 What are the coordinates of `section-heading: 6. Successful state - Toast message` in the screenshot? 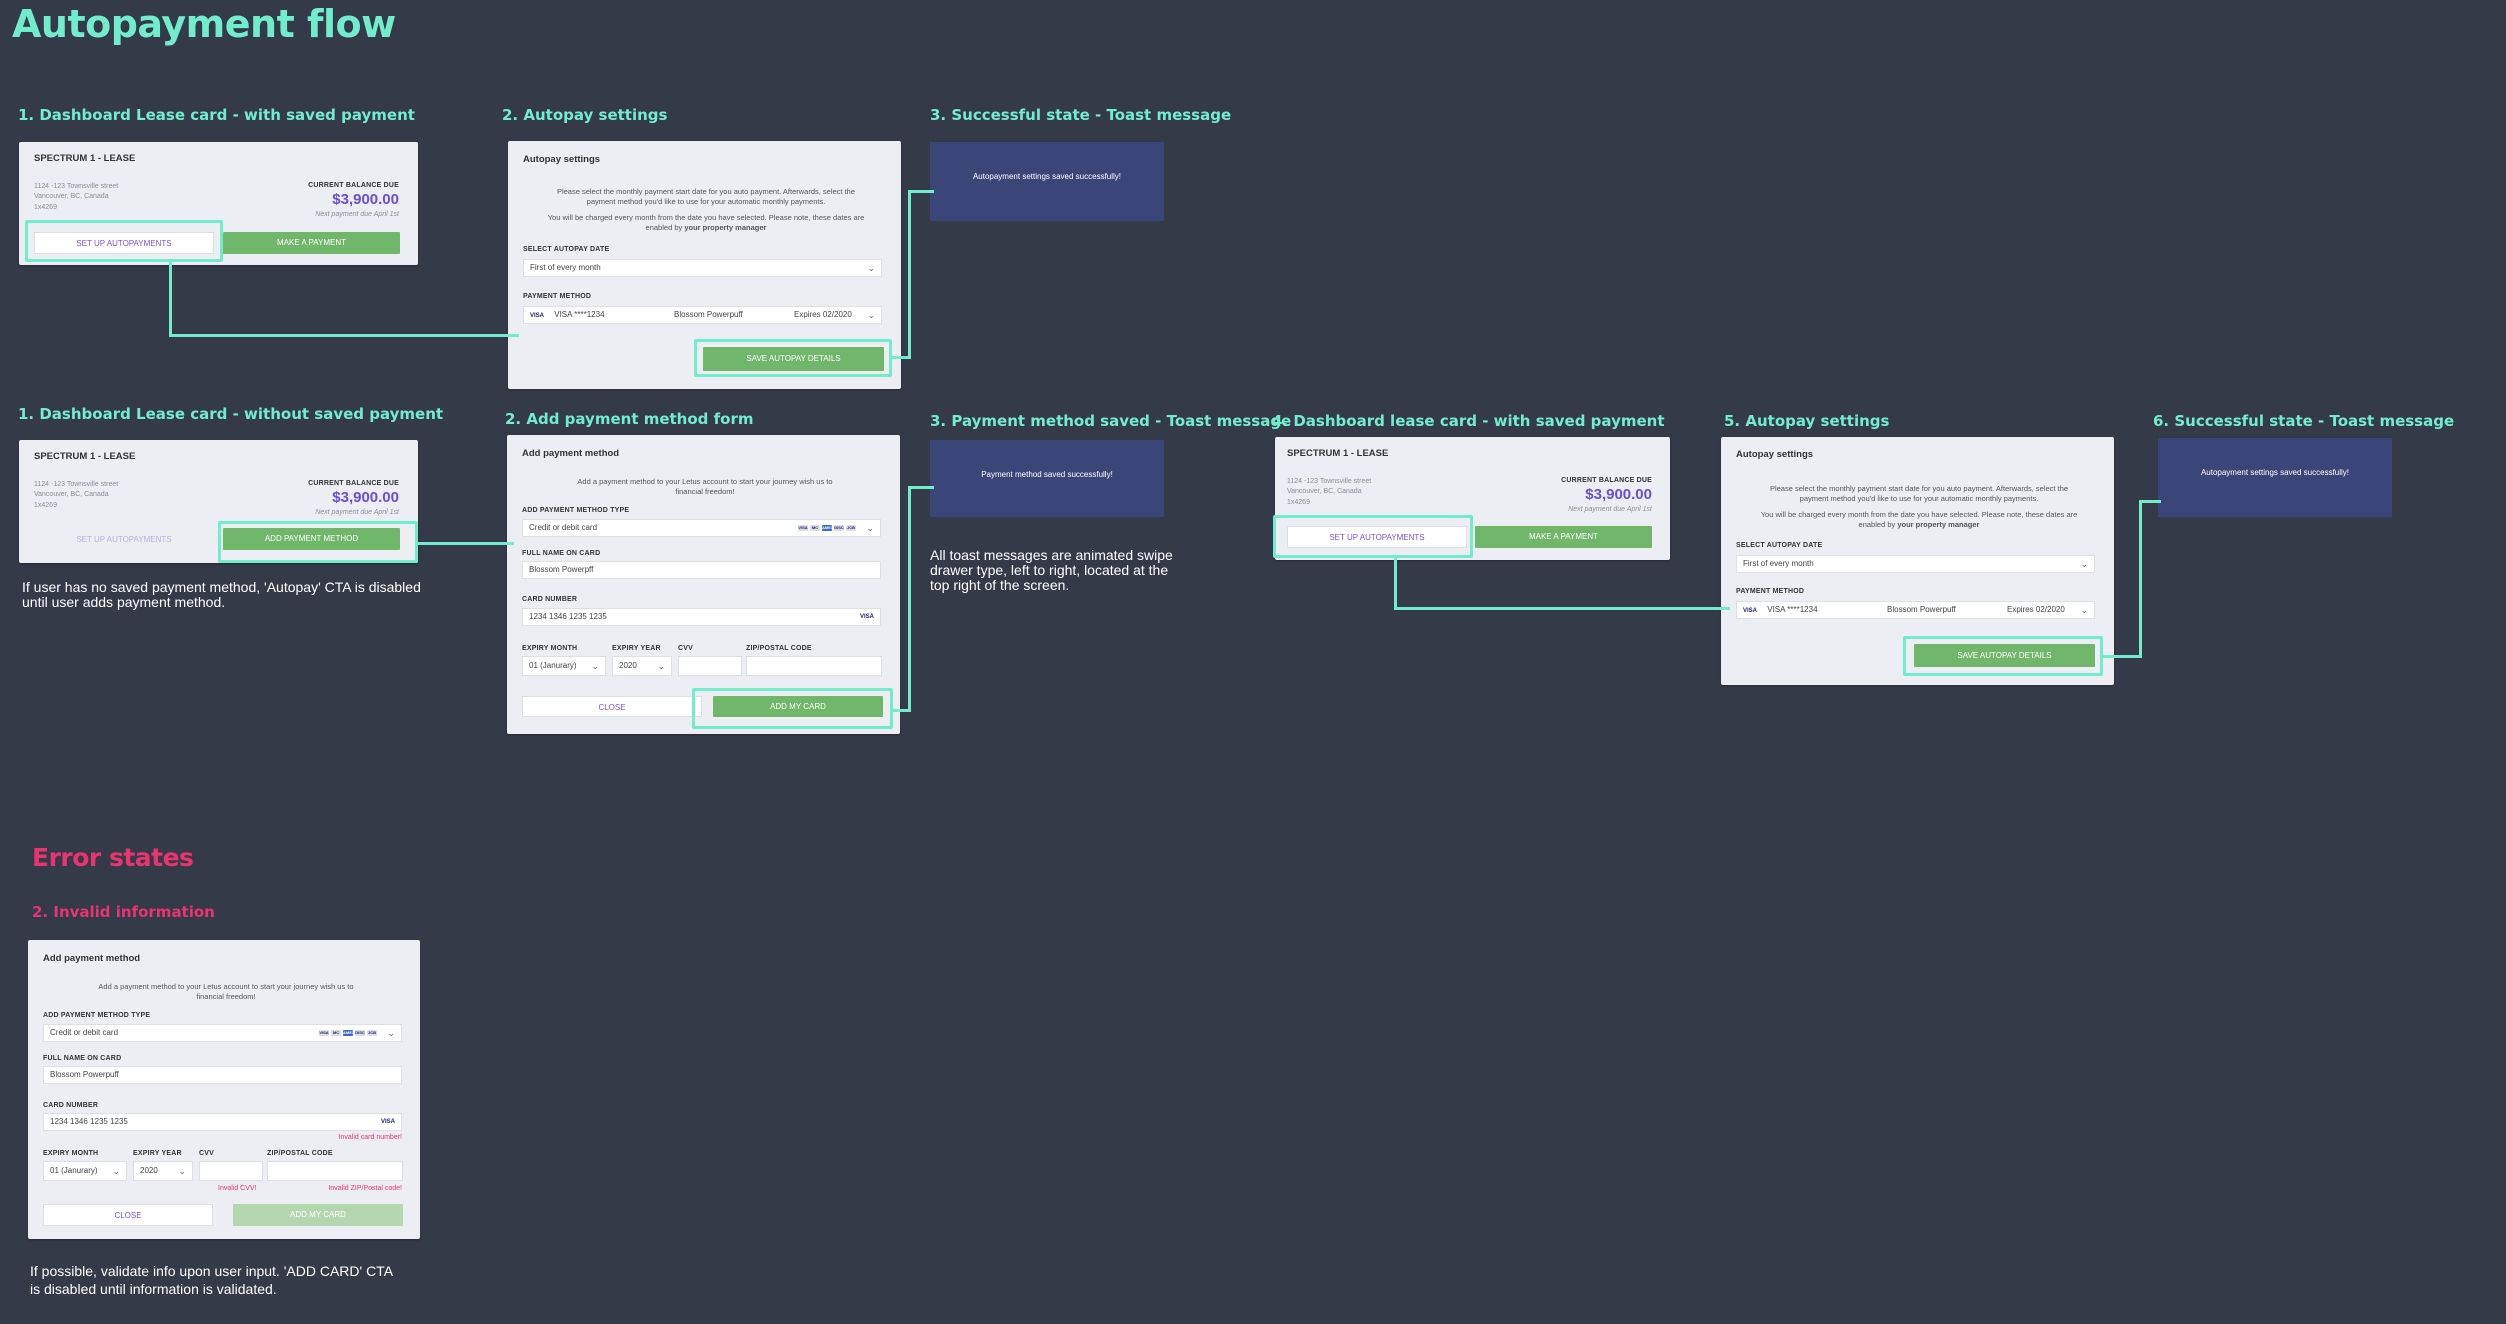 It's located at (2304, 421).